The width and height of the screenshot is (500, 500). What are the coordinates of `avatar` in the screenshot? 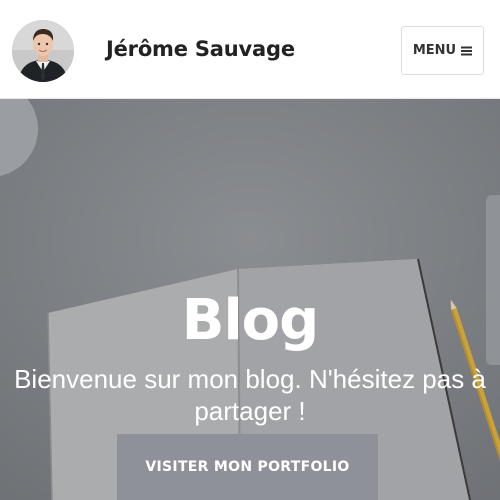 It's located at (43, 51).